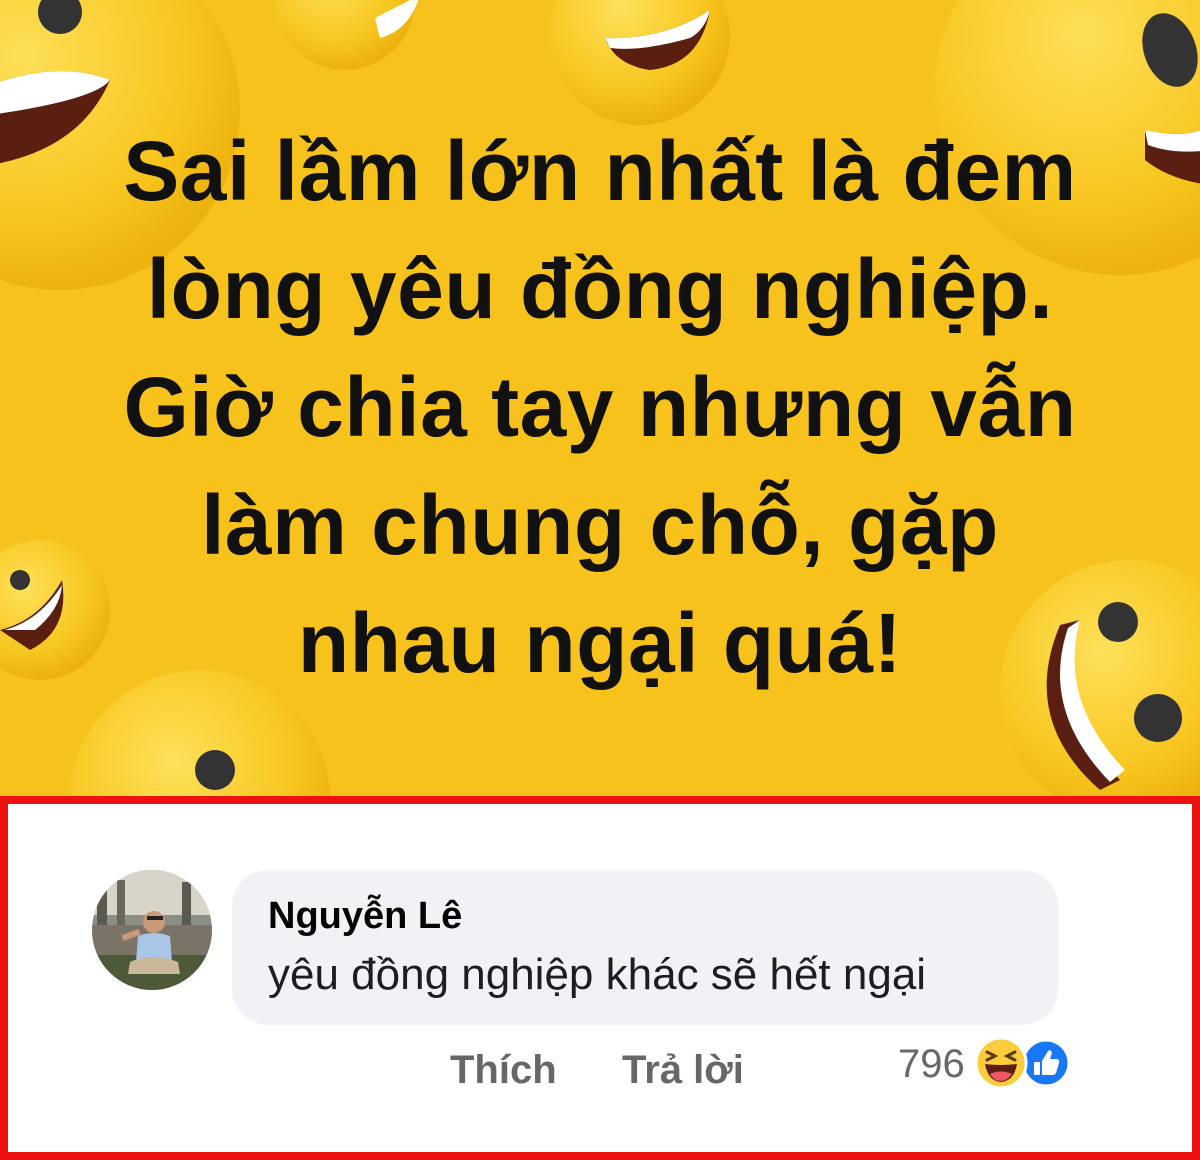 This screenshot has width=1200, height=1160. I want to click on reaction-count: 796, so click(931, 1064).